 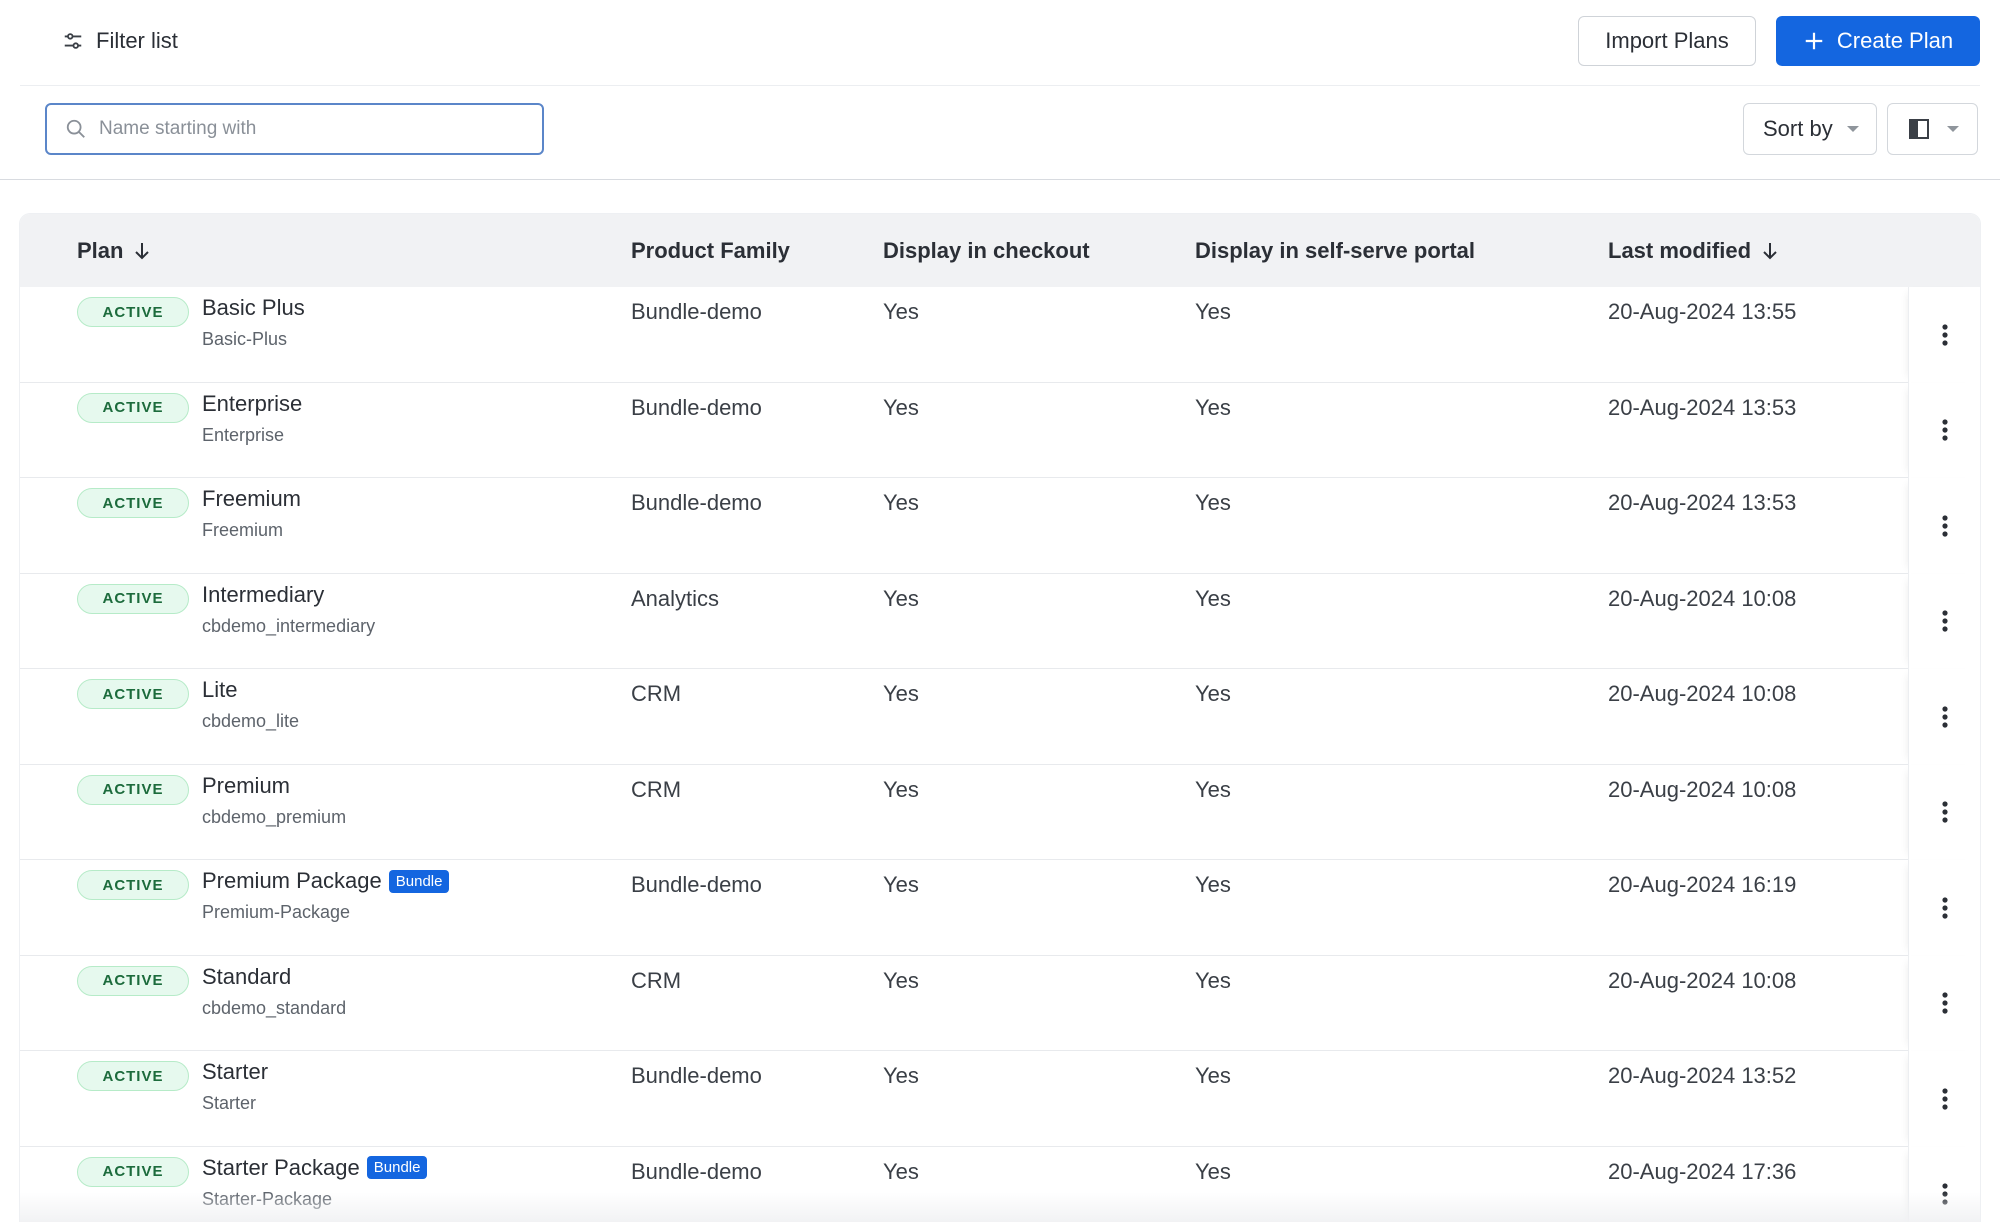 What do you see at coordinates (281, 1167) in the screenshot?
I see `plan-name: Starter Package` at bounding box center [281, 1167].